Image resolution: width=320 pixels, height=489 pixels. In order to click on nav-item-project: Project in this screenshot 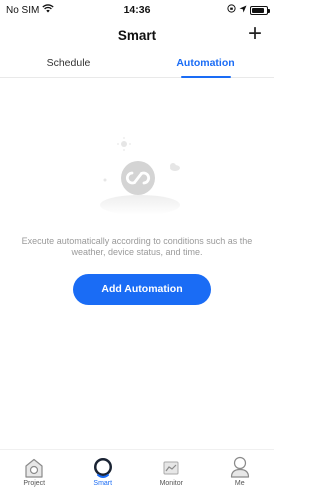, I will do `click(34, 469)`.